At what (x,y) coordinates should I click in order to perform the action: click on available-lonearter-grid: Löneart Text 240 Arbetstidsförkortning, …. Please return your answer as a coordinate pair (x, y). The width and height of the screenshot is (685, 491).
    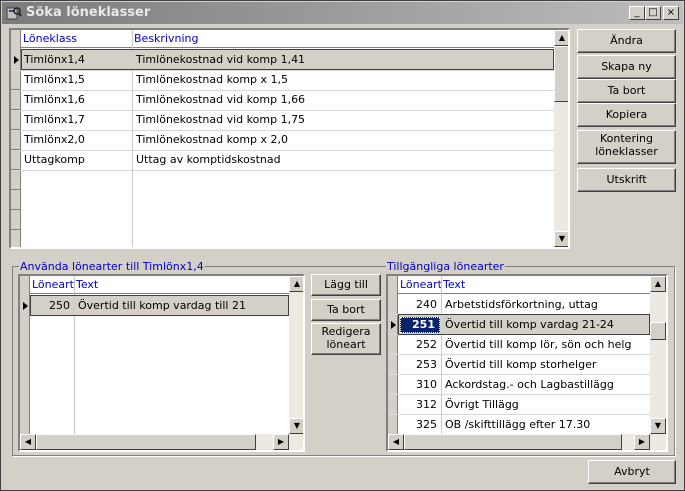
    Looking at the image, I should click on (527, 363).